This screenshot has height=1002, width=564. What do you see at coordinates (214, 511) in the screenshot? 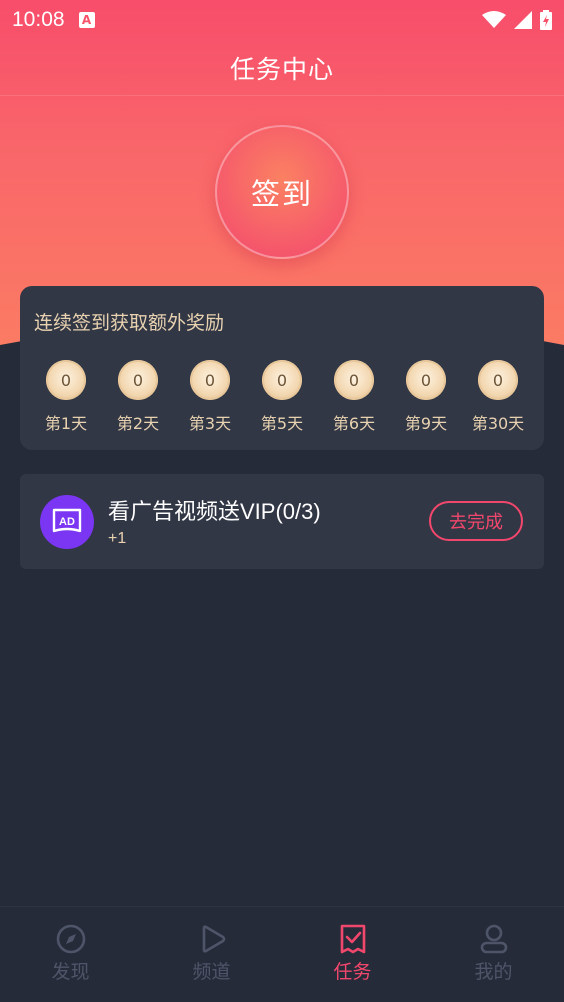
I see `task-title: 看广告视频送VIP(0/3)` at bounding box center [214, 511].